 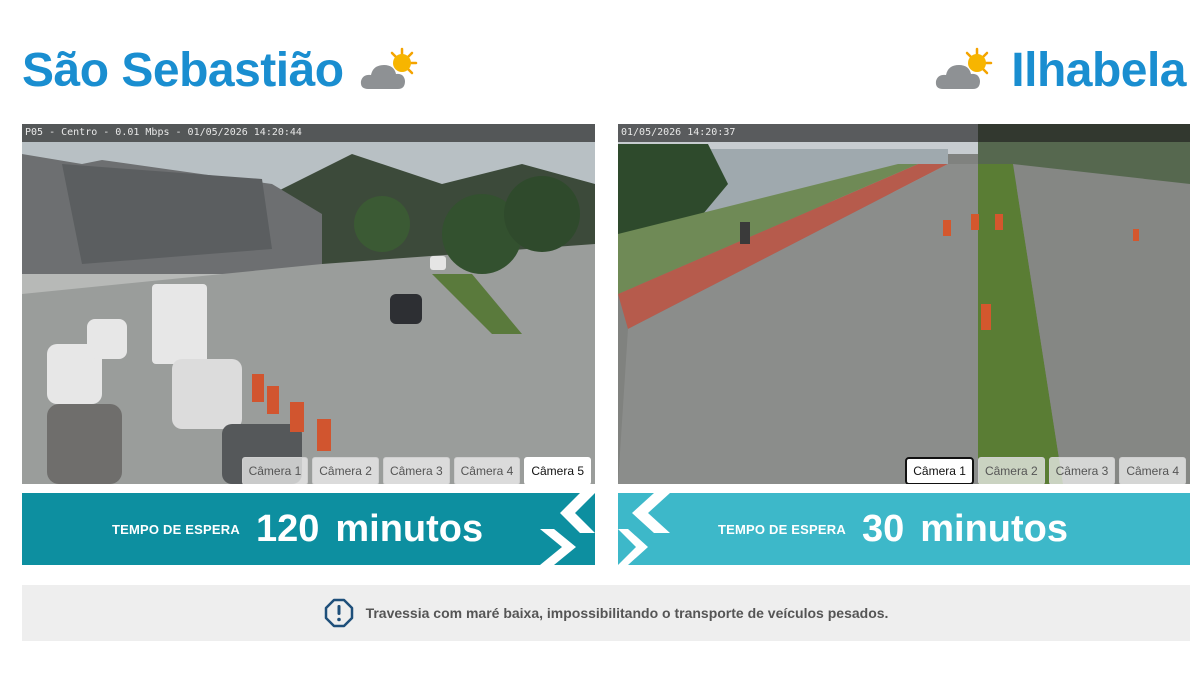 What do you see at coordinates (904, 133) in the screenshot?
I see `camera-osd: 01/05/2026 14:20:37` at bounding box center [904, 133].